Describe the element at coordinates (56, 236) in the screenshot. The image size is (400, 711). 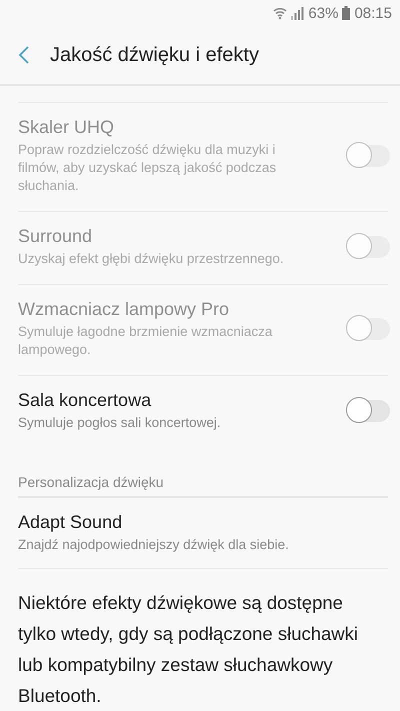
I see `setting-title: Surround` at that location.